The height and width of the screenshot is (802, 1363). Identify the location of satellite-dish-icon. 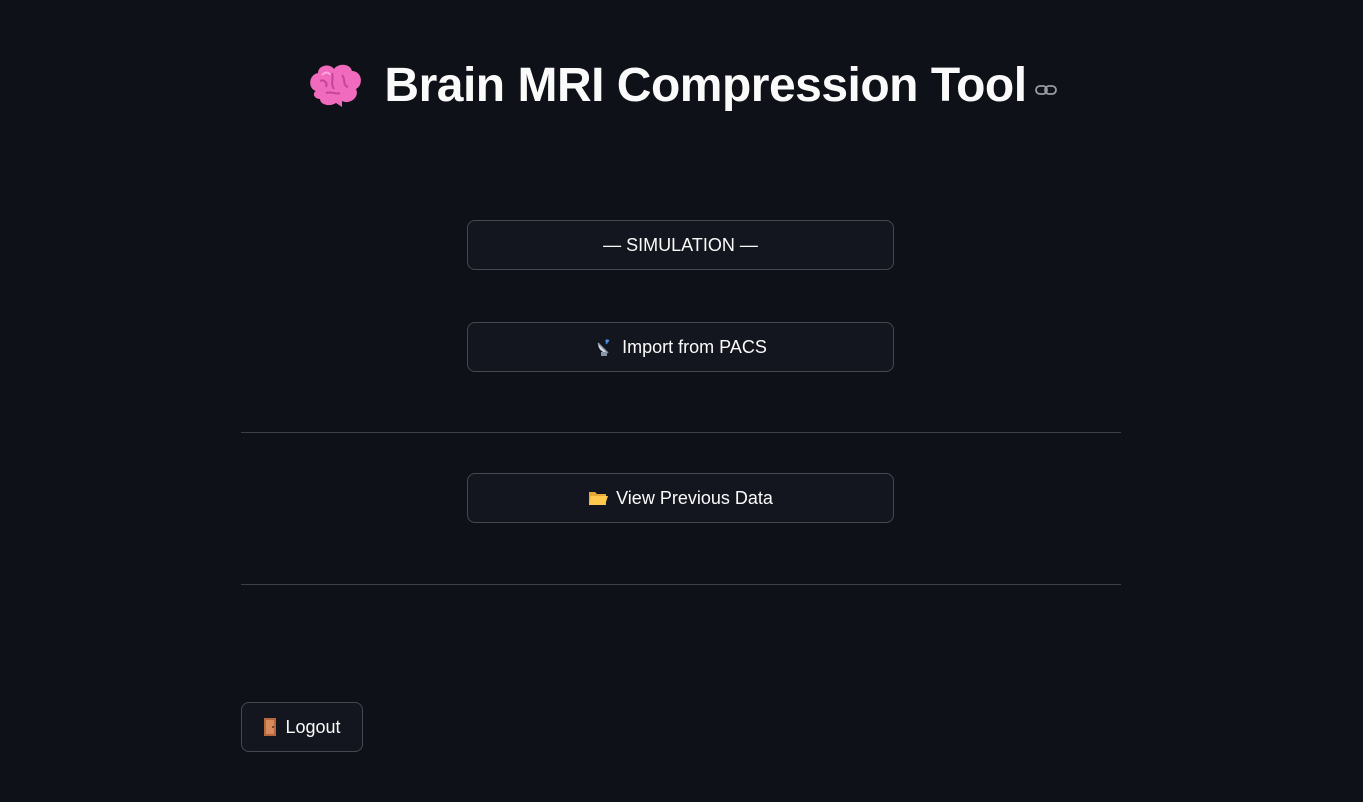
(604, 347).